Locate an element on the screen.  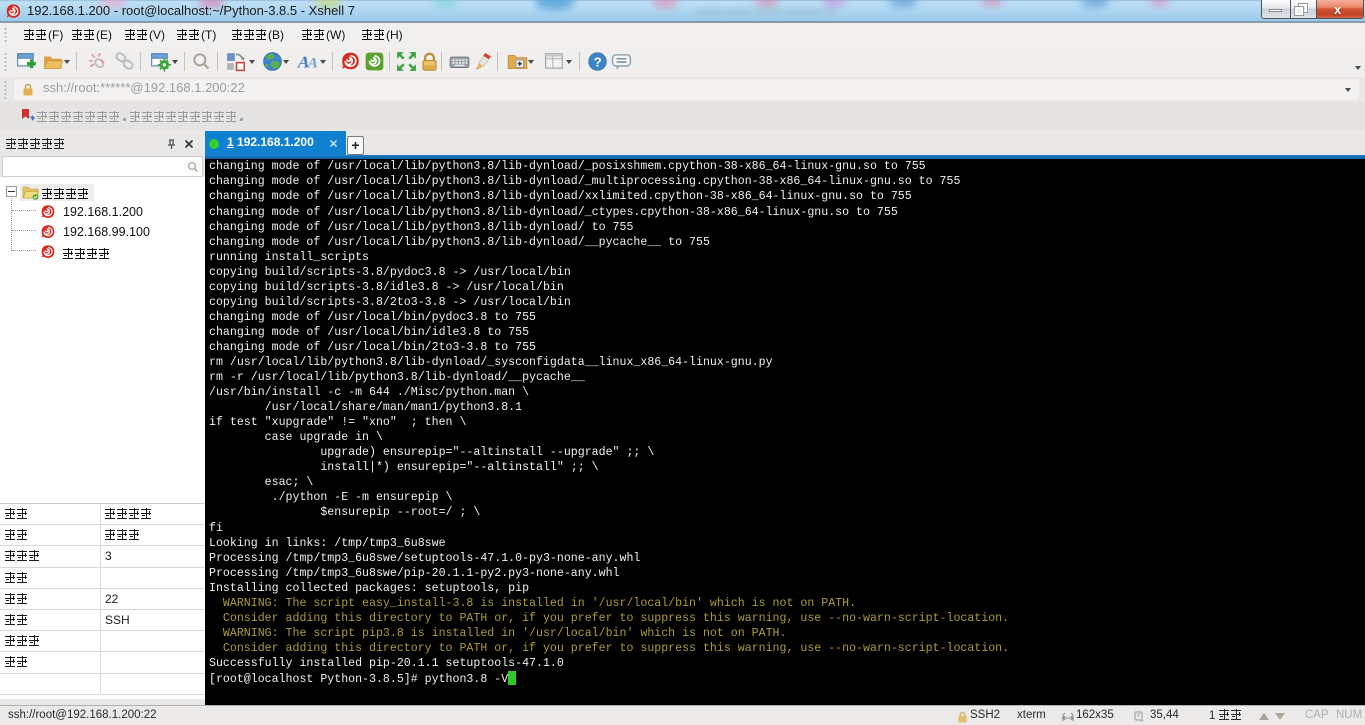
svg-text: A is located at coordinates (312, 64).